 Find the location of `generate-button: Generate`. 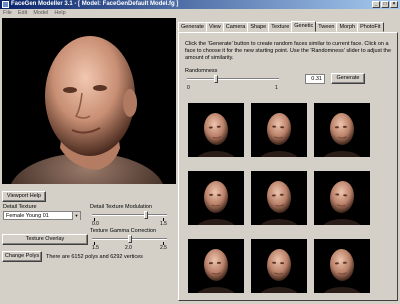

generate-button: Generate is located at coordinates (348, 78).